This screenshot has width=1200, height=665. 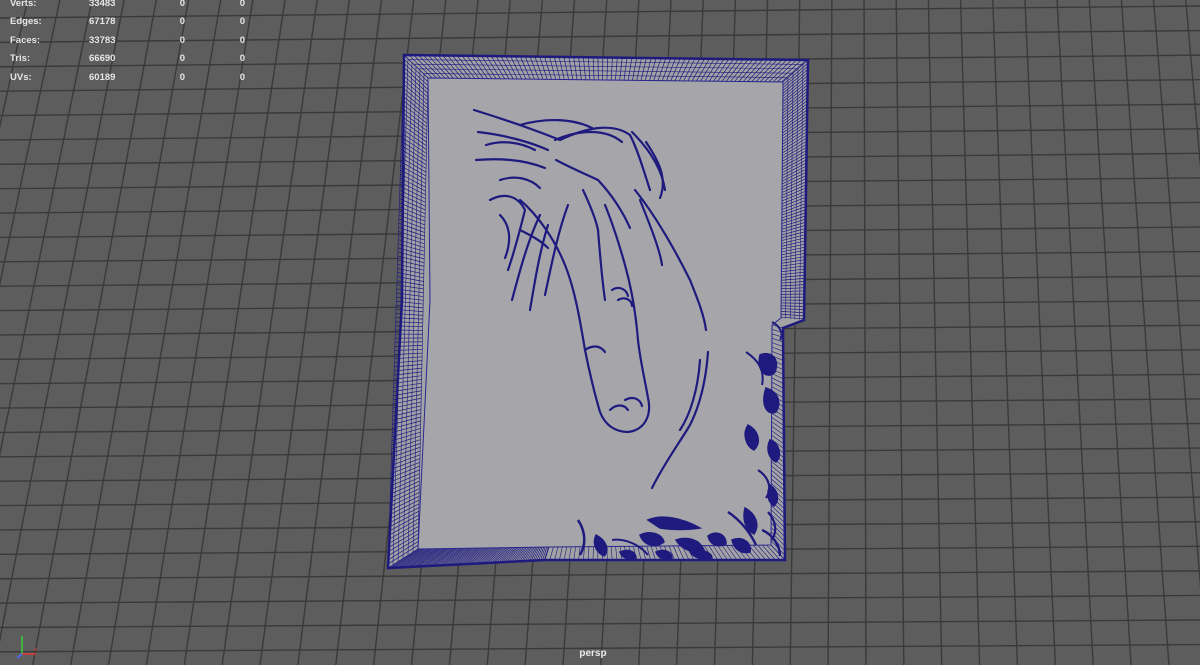 What do you see at coordinates (102, 59) in the screenshot?
I see `hud-total-count: 66690` at bounding box center [102, 59].